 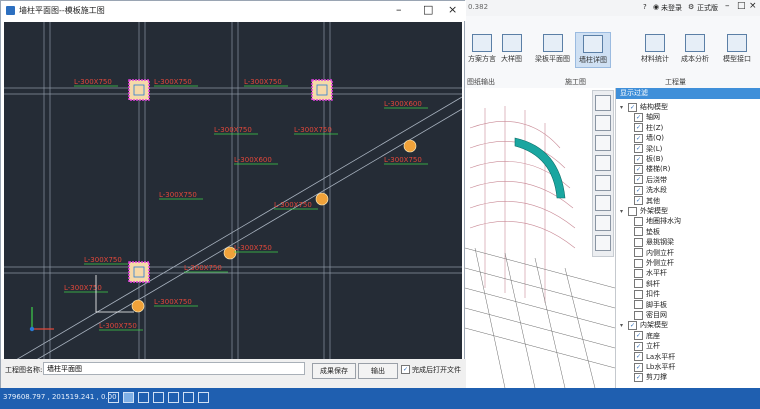 What do you see at coordinates (653, 294) in the screenshot?
I see `filter-label: 扣件` at bounding box center [653, 294].